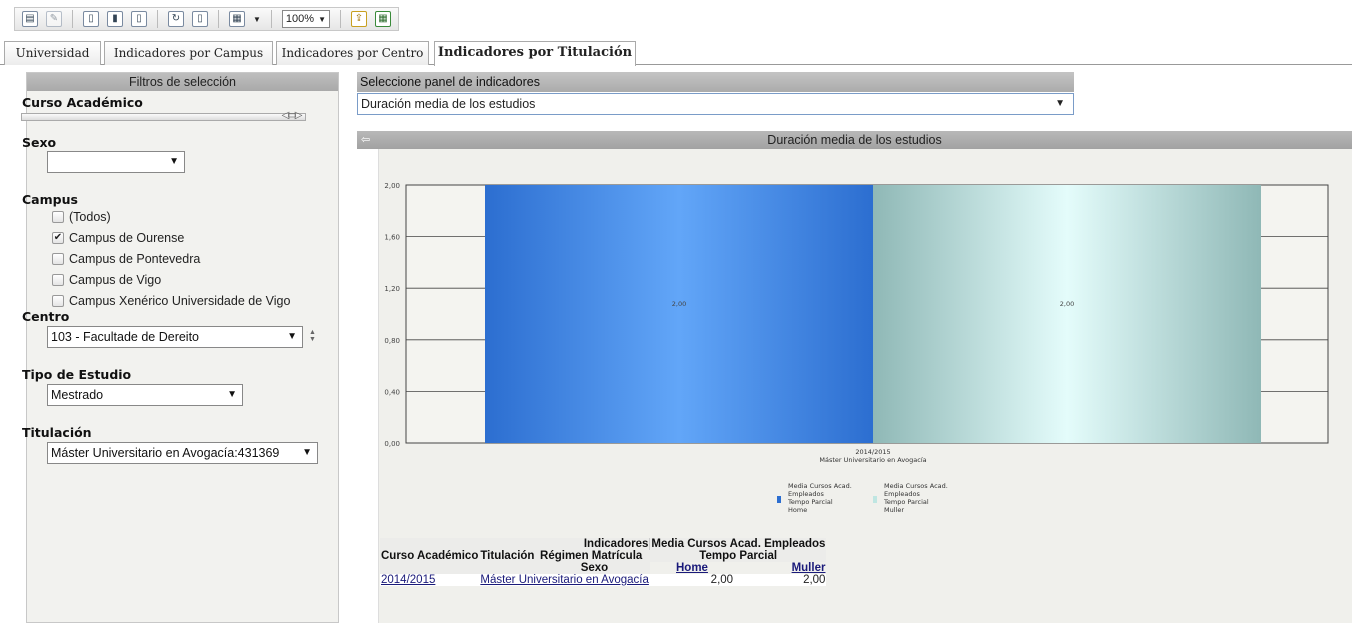 This screenshot has height=623, width=1352. I want to click on zoom-select: 100% ▼, so click(305, 19).